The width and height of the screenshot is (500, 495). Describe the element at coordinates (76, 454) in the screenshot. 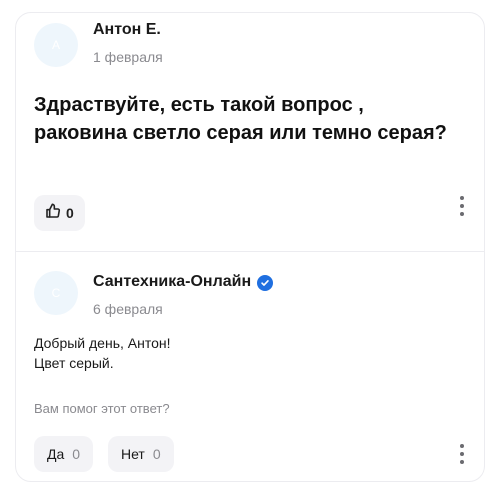

I see `vote-yes-count: 0` at that location.